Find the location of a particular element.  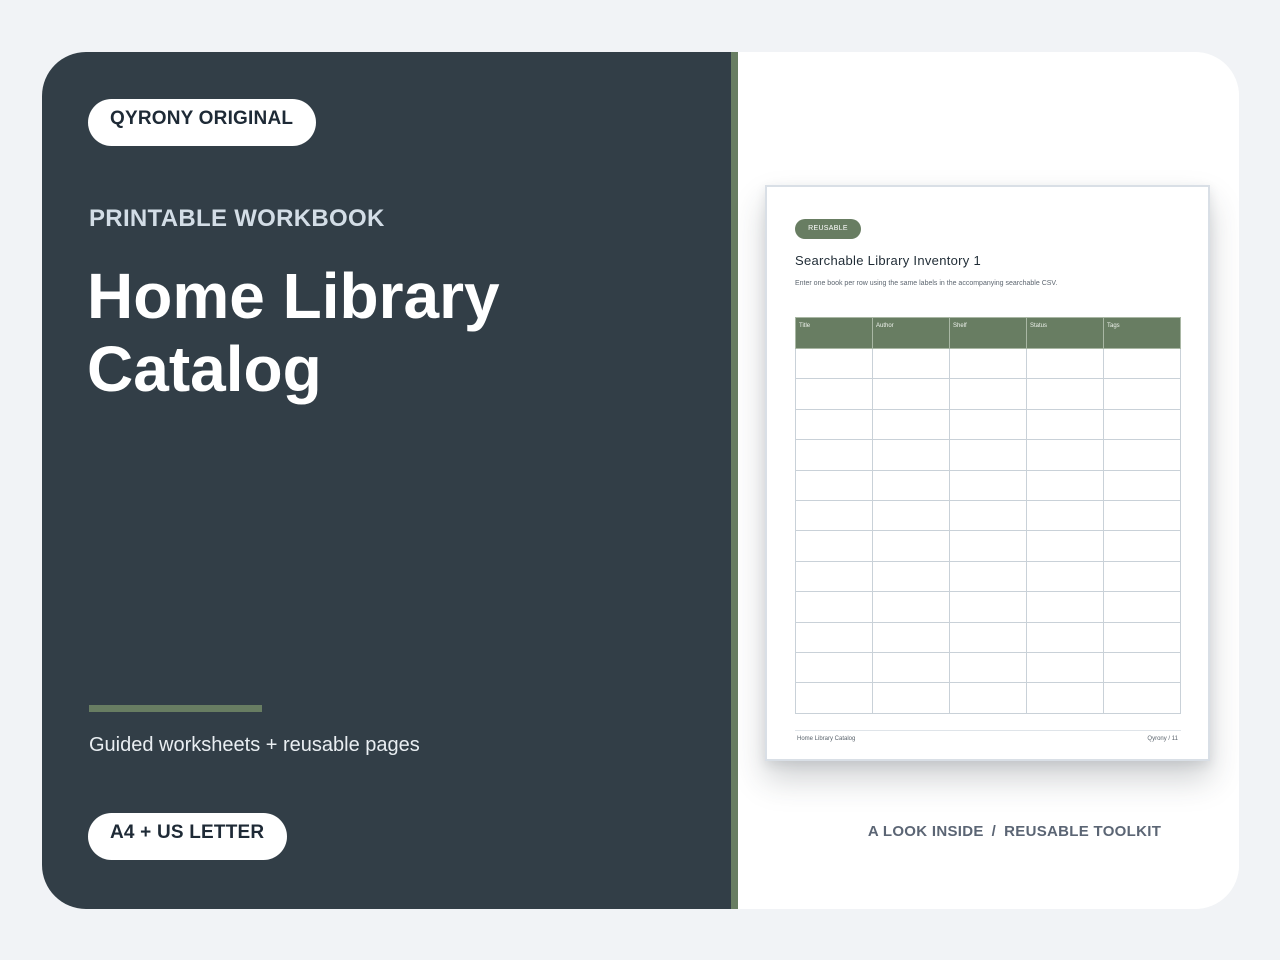

worksheet-footer-title: Home Library Catalog is located at coordinates (826, 739).